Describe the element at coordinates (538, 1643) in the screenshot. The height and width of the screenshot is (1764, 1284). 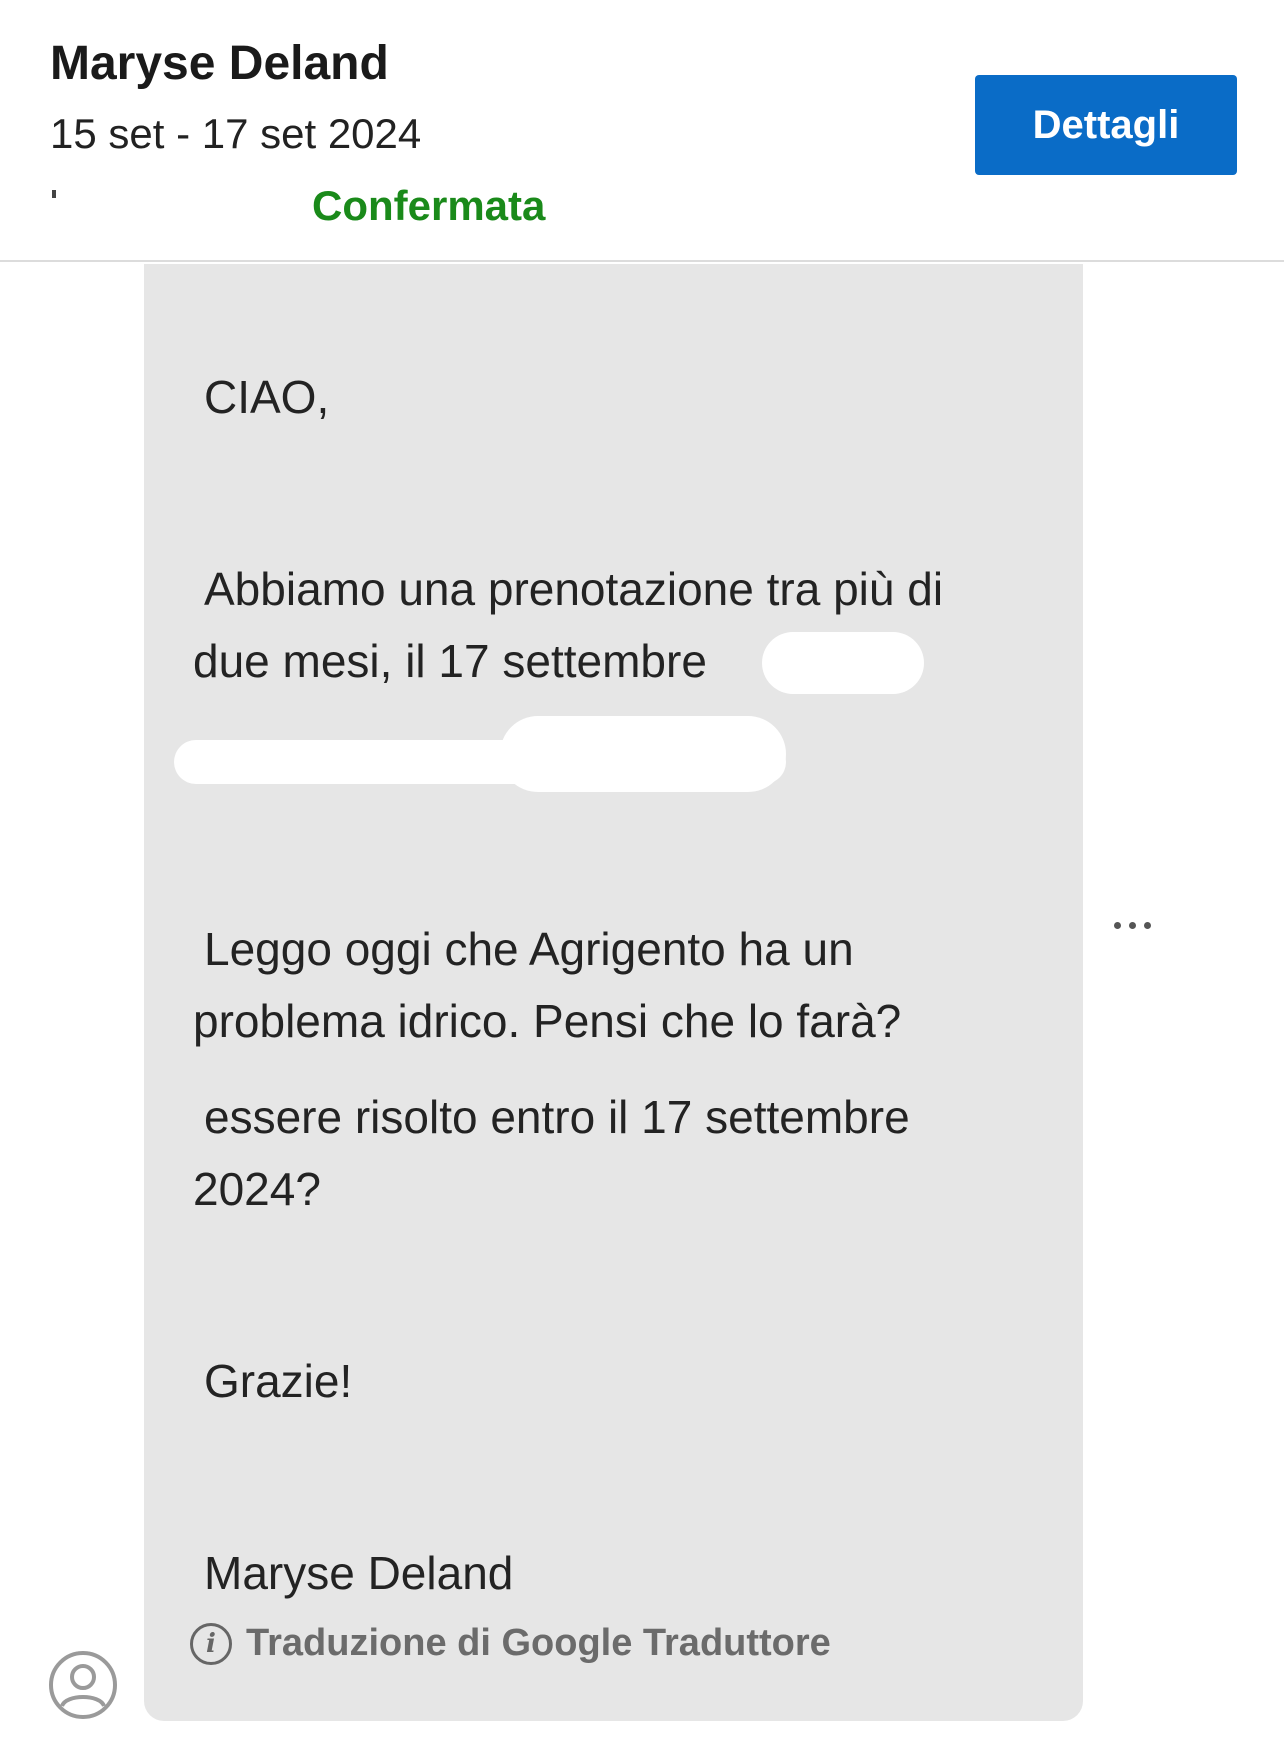
I see `translation-text: Traduzione di Google Traduttore` at that location.